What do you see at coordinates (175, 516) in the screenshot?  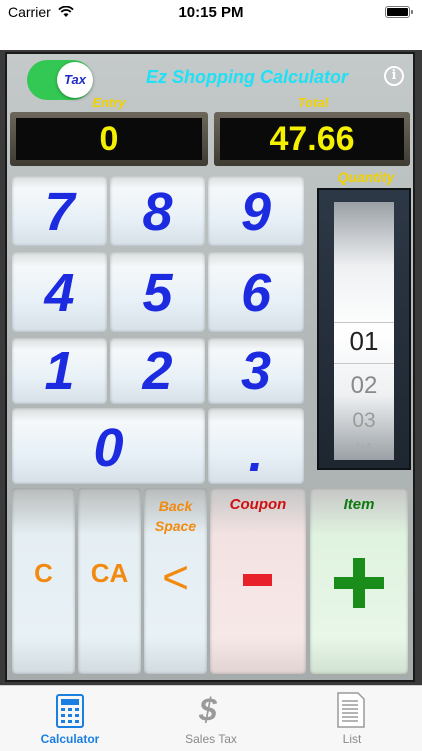 I see `backspace-label: Back Space` at bounding box center [175, 516].